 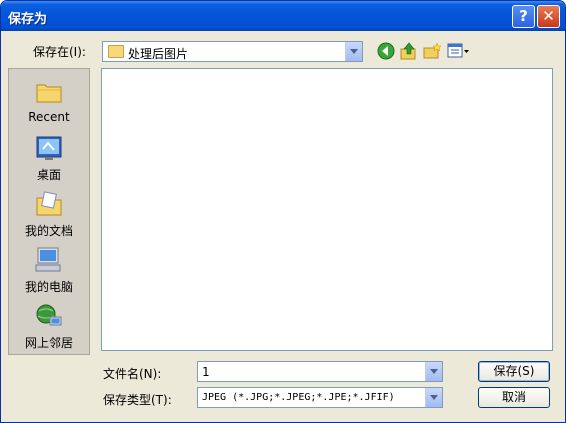 What do you see at coordinates (48, 175) in the screenshot?
I see `place-label: 桌面` at bounding box center [48, 175].